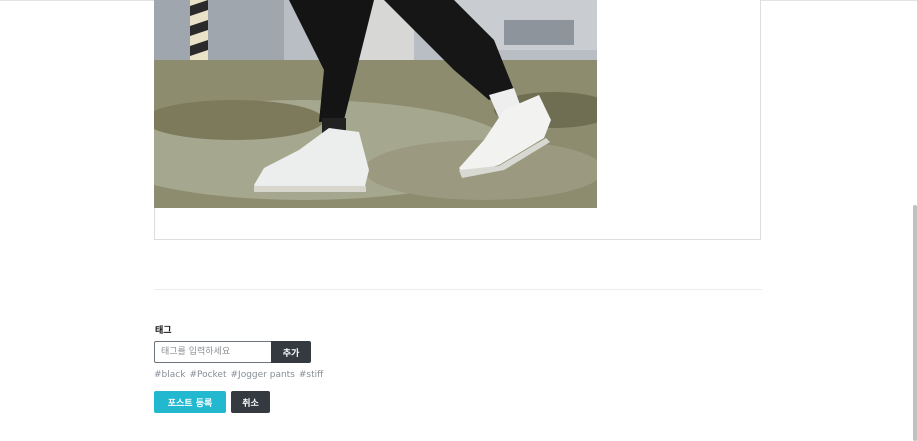 This screenshot has width=917, height=441. I want to click on scrollbar-thumb, so click(915, 323).